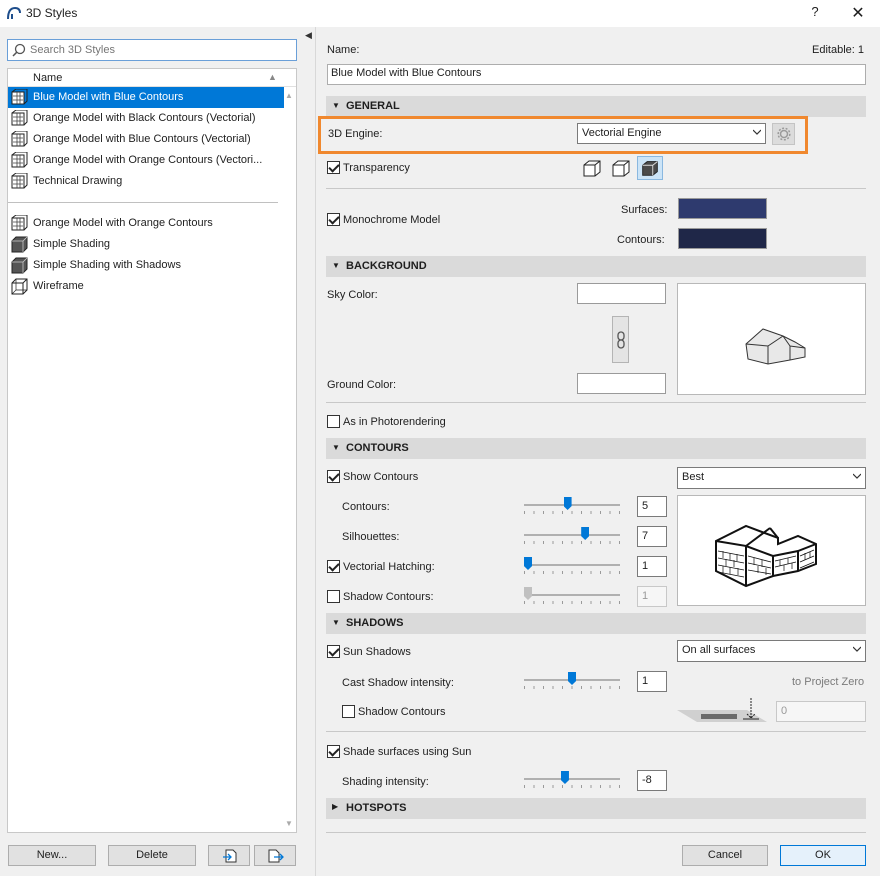 Image resolution: width=880 pixels, height=876 pixels. What do you see at coordinates (771, 651) in the screenshot?
I see `shadow-surfaces-dropdown: On all surfaces` at bounding box center [771, 651].